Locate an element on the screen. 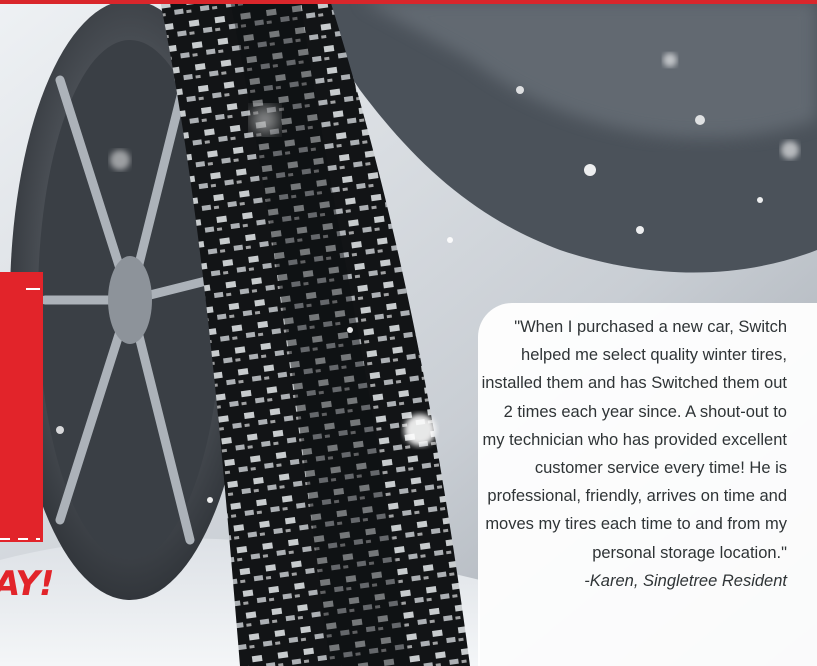  red-promo-banner is located at coordinates (21, 407).